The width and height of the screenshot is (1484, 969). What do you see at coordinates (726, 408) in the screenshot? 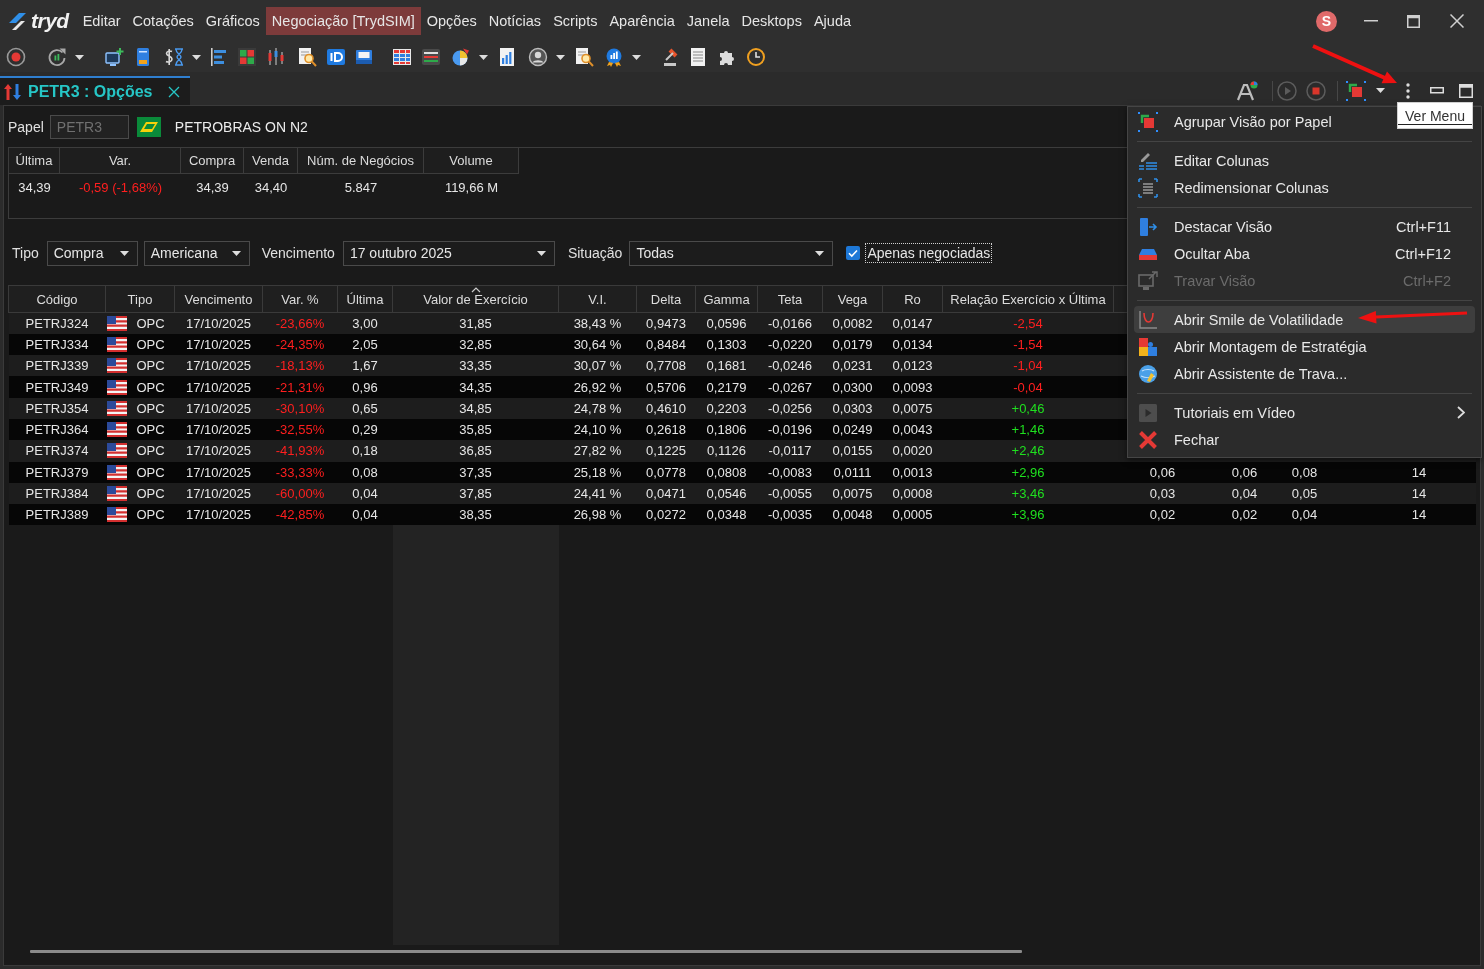
I see `table-cell: 0,2203` at bounding box center [726, 408].